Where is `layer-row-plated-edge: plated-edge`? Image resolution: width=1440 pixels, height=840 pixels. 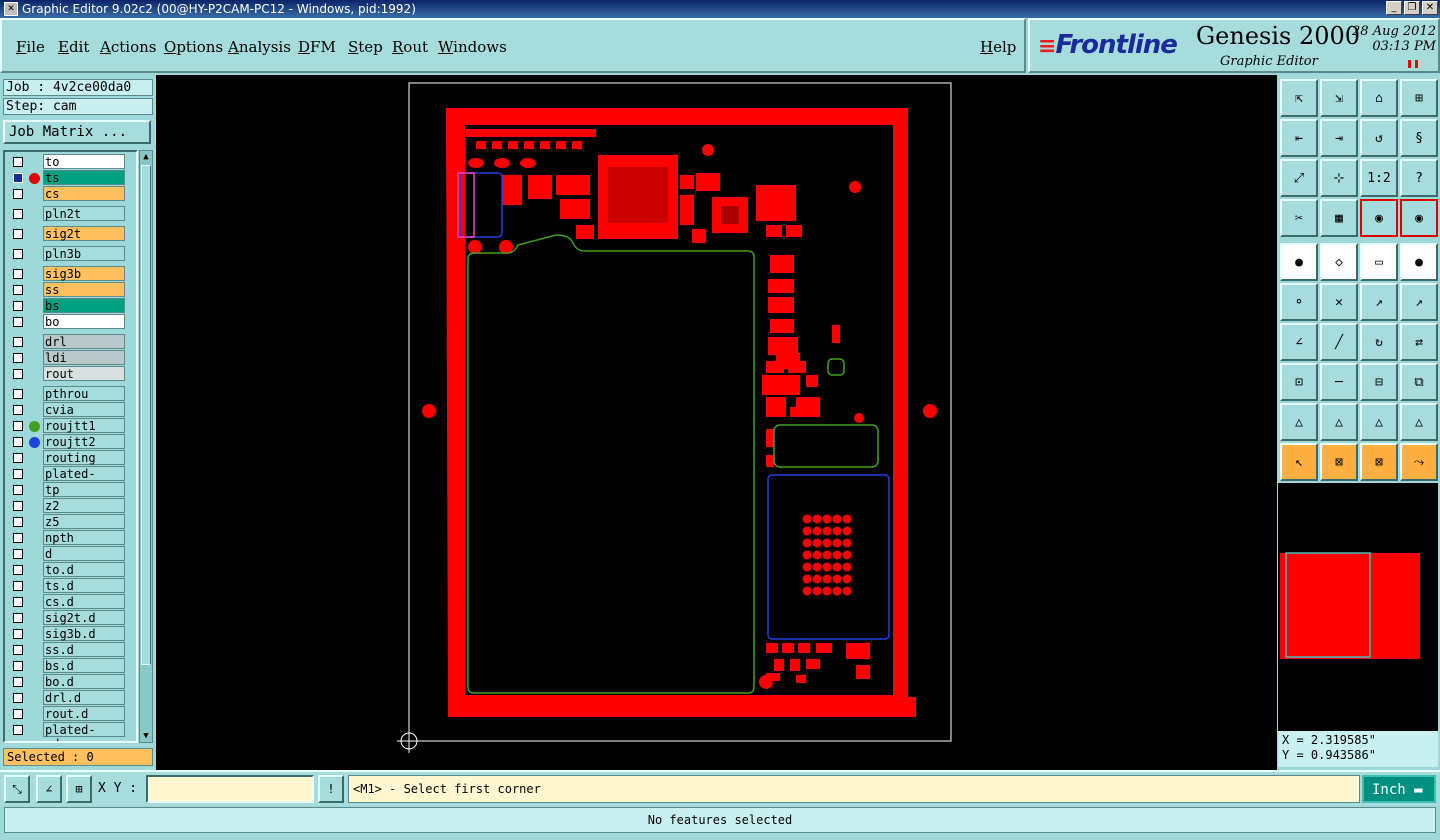
layer-row-plated-edge: plated-edge is located at coordinates (67, 731).